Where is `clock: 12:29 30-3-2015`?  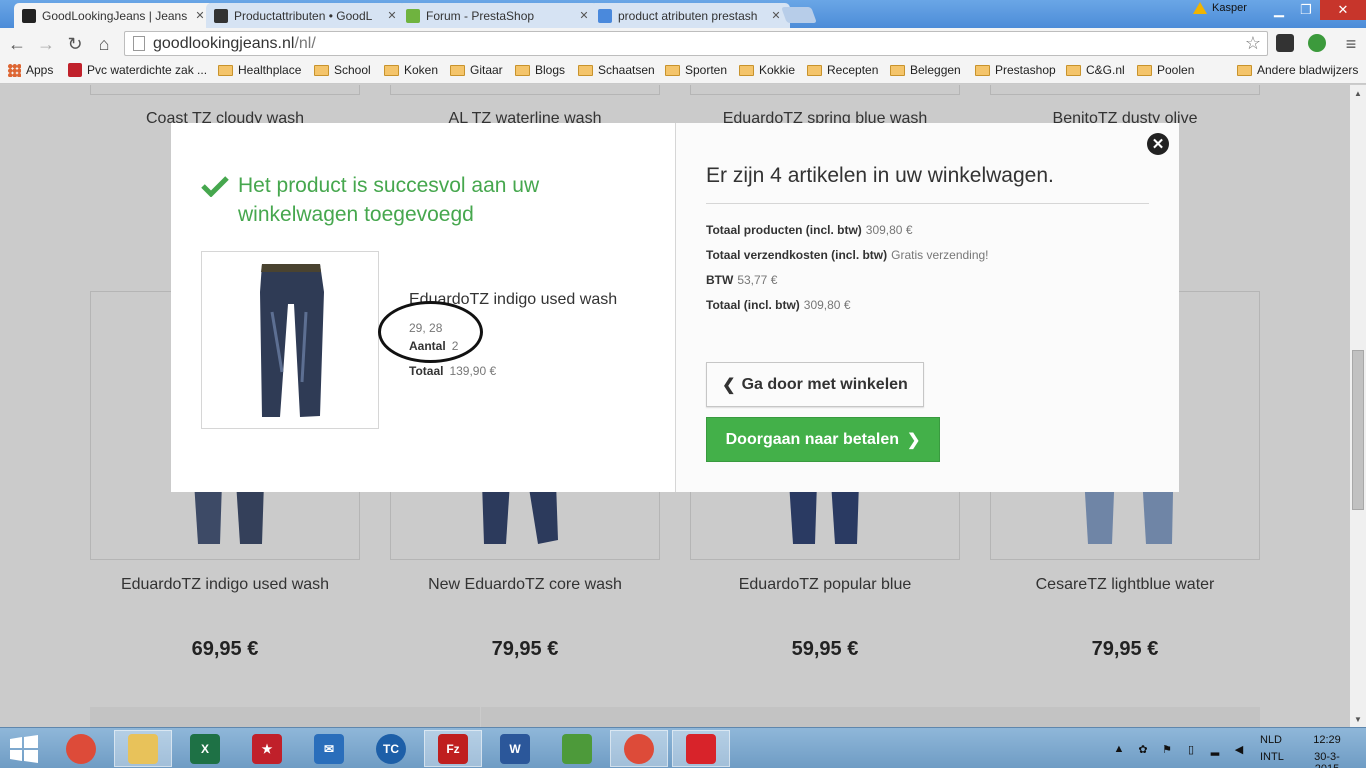 clock: 12:29 30-3-2015 is located at coordinates (1327, 751).